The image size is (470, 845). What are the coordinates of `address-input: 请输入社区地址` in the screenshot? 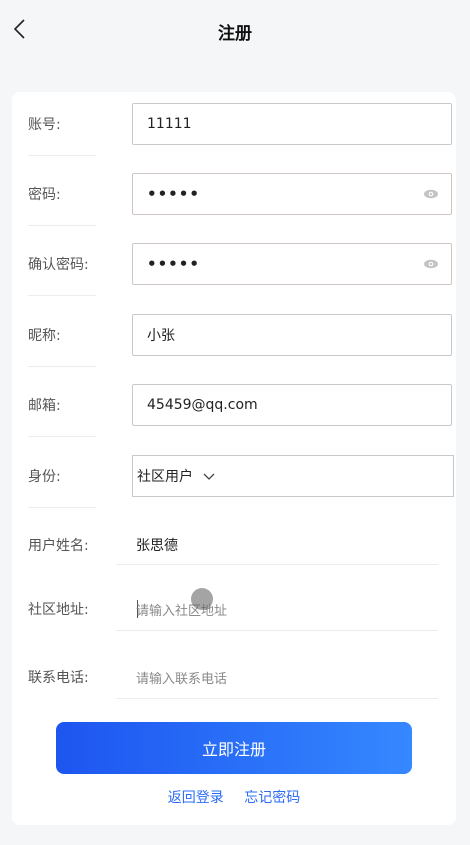 It's located at (181, 609).